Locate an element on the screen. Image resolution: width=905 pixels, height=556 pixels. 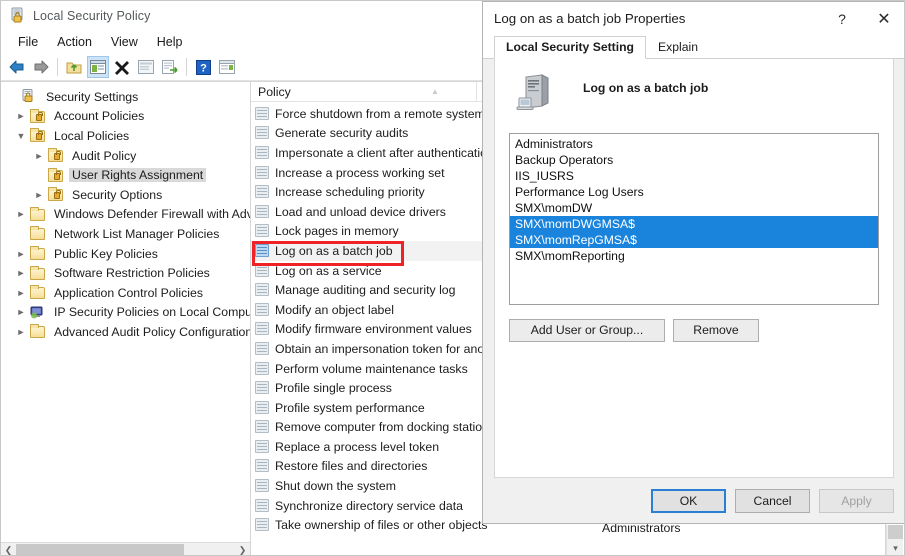
scroll-left-arrow-icon: ❮ is located at coordinates (8, 548).